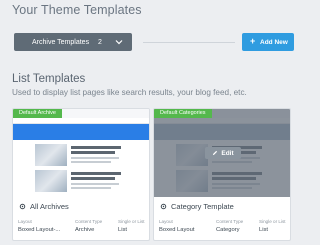 The height and width of the screenshot is (245, 320). I want to click on divider, so click(189, 42).